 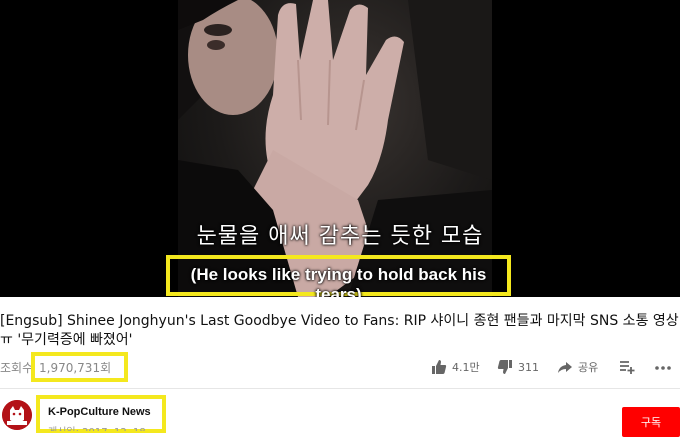 What do you see at coordinates (466, 367) in the screenshot?
I see `like-count: 4.1만` at bounding box center [466, 367].